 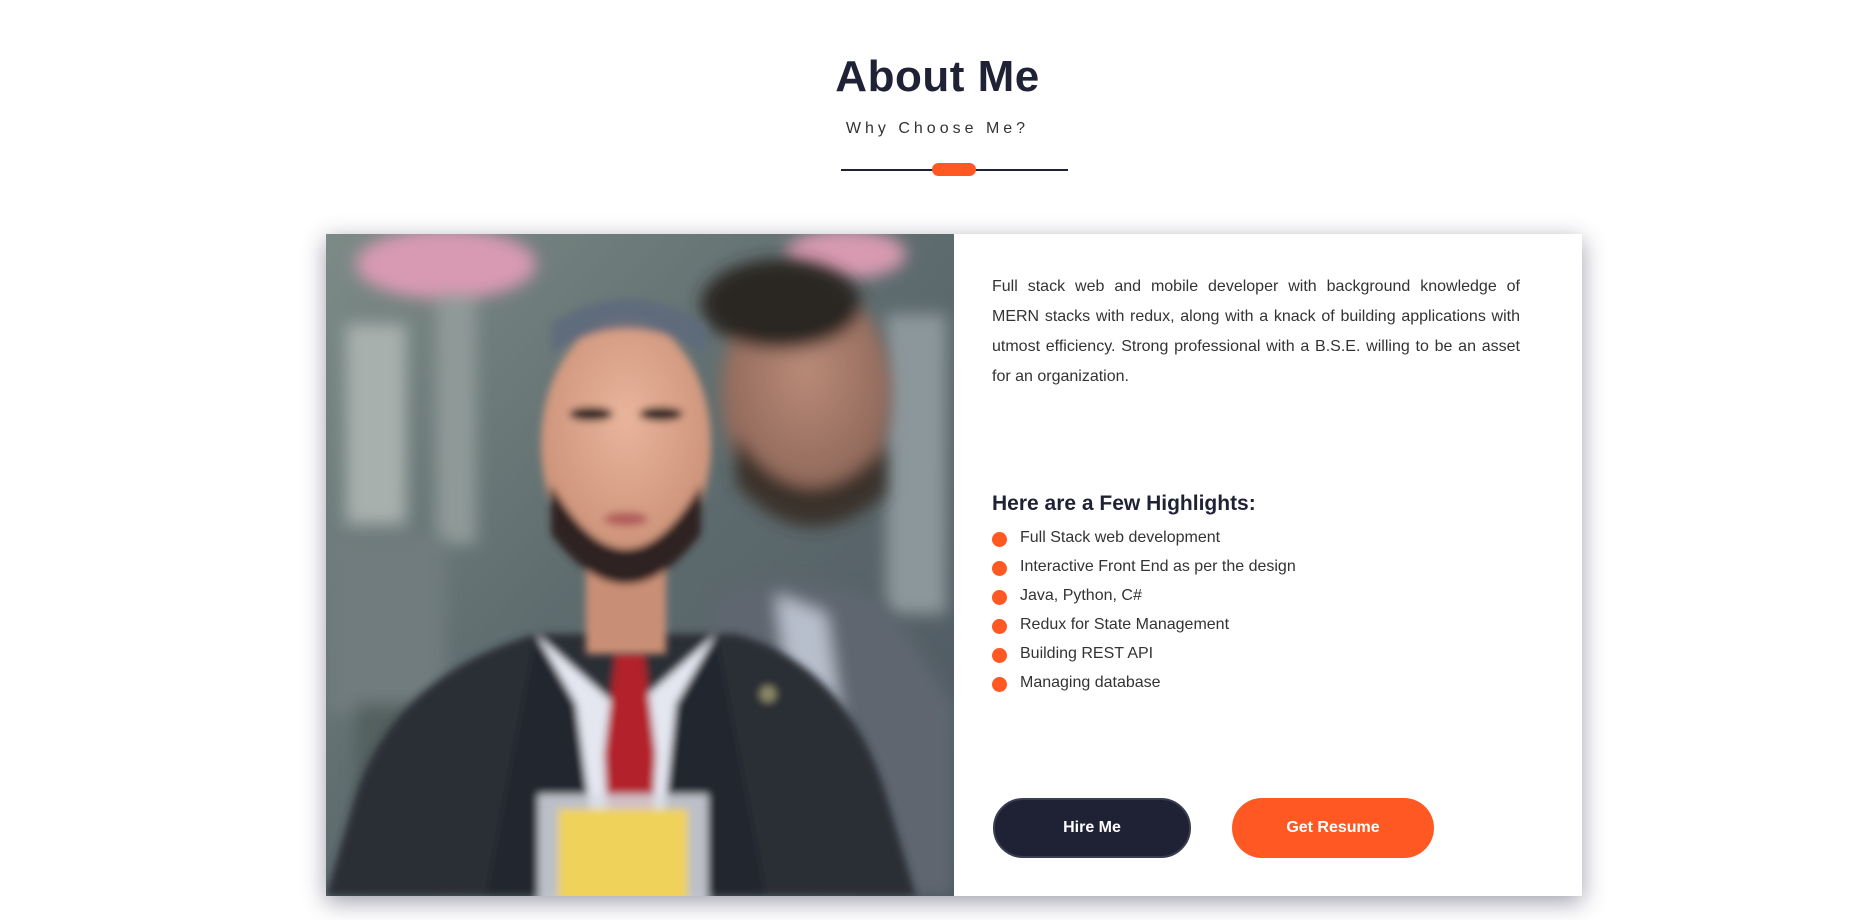 What do you see at coordinates (1125, 624) in the screenshot?
I see `highlight-label: Redux for State Management` at bounding box center [1125, 624].